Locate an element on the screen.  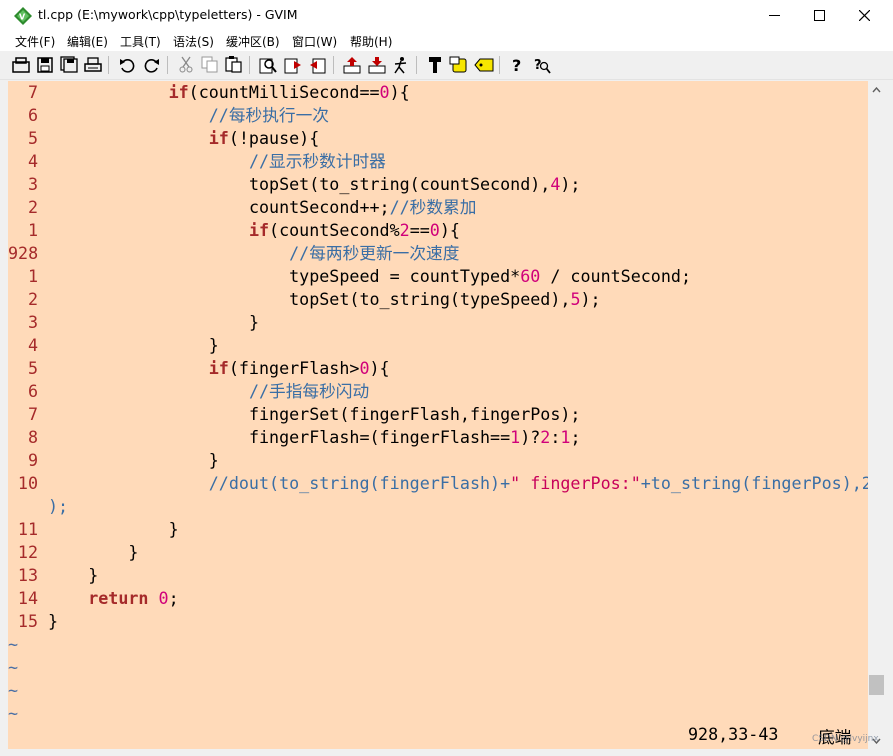
maximize-button is located at coordinates (819, 15).